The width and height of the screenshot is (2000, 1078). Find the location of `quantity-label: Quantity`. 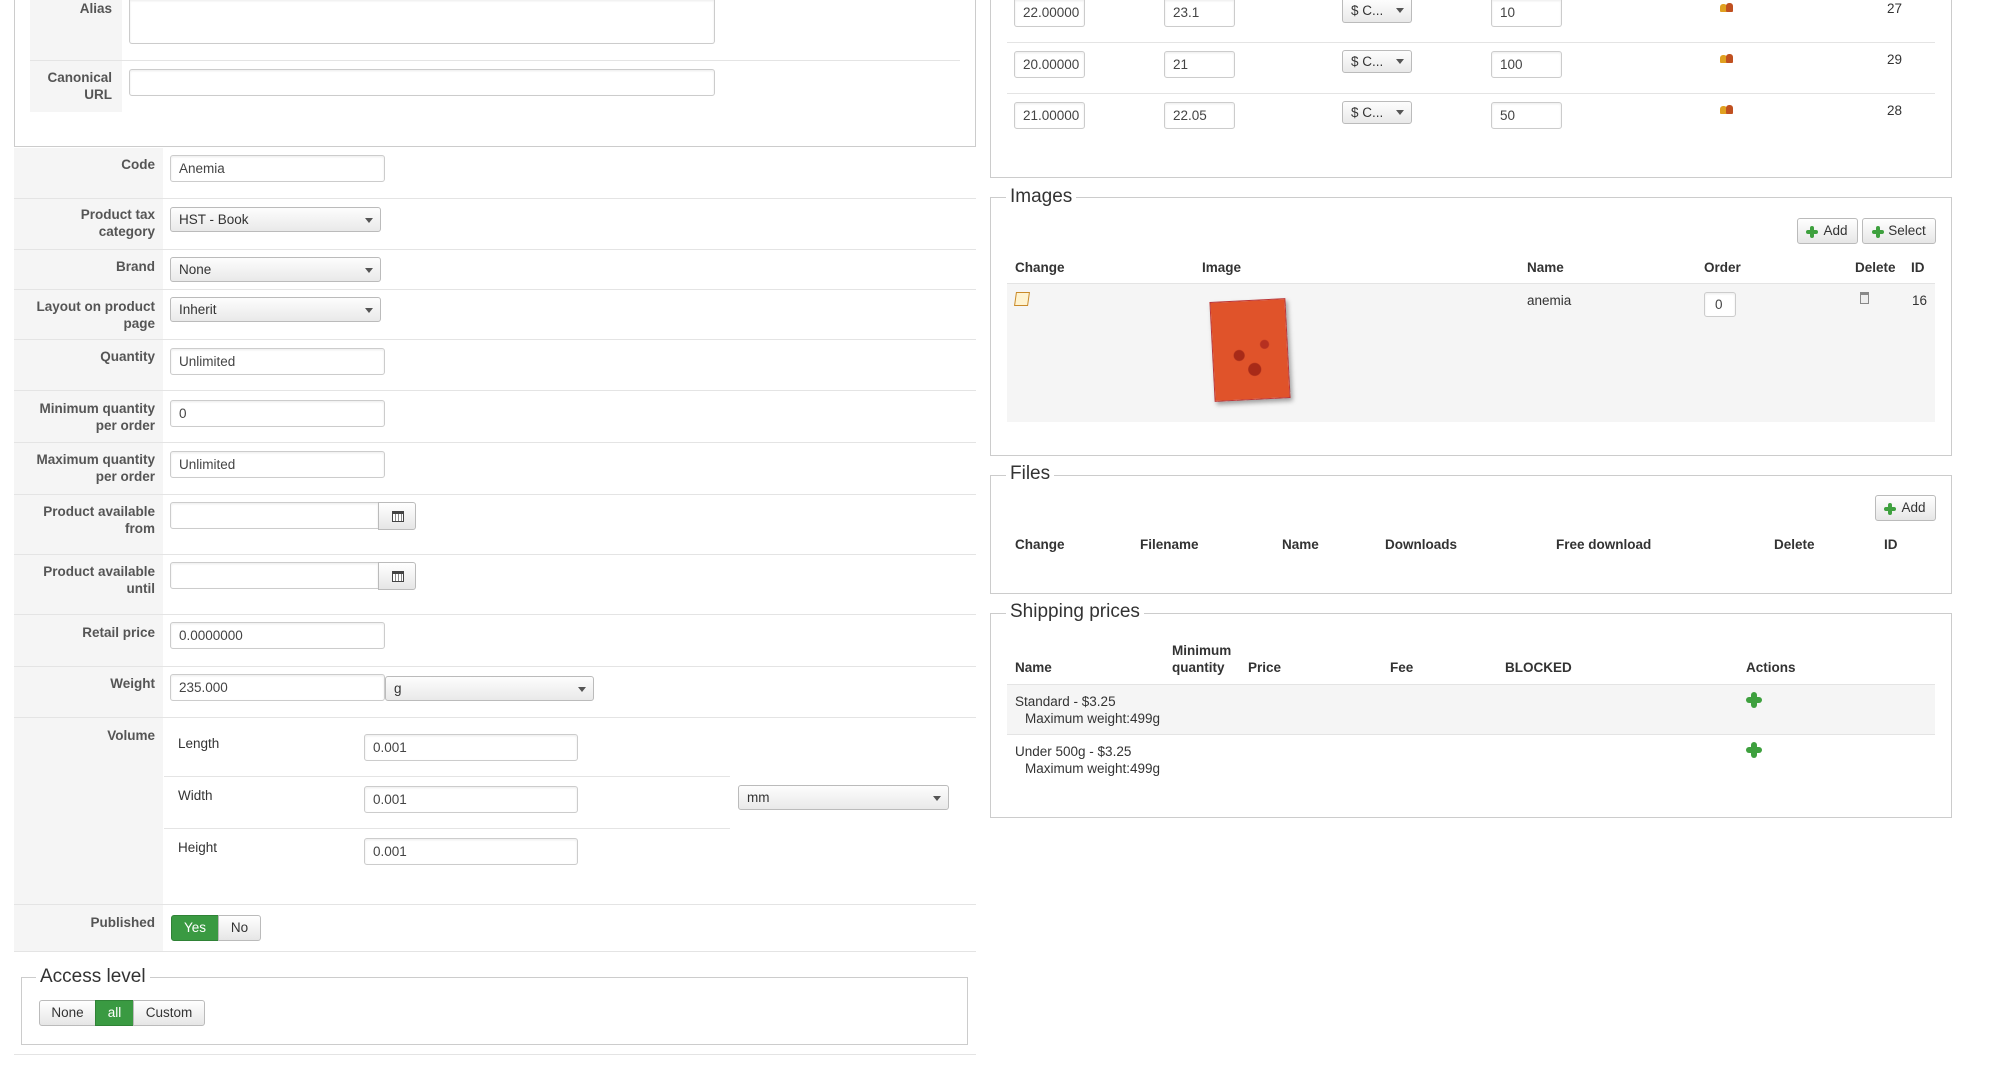

quantity-label: Quantity is located at coordinates (127, 356).